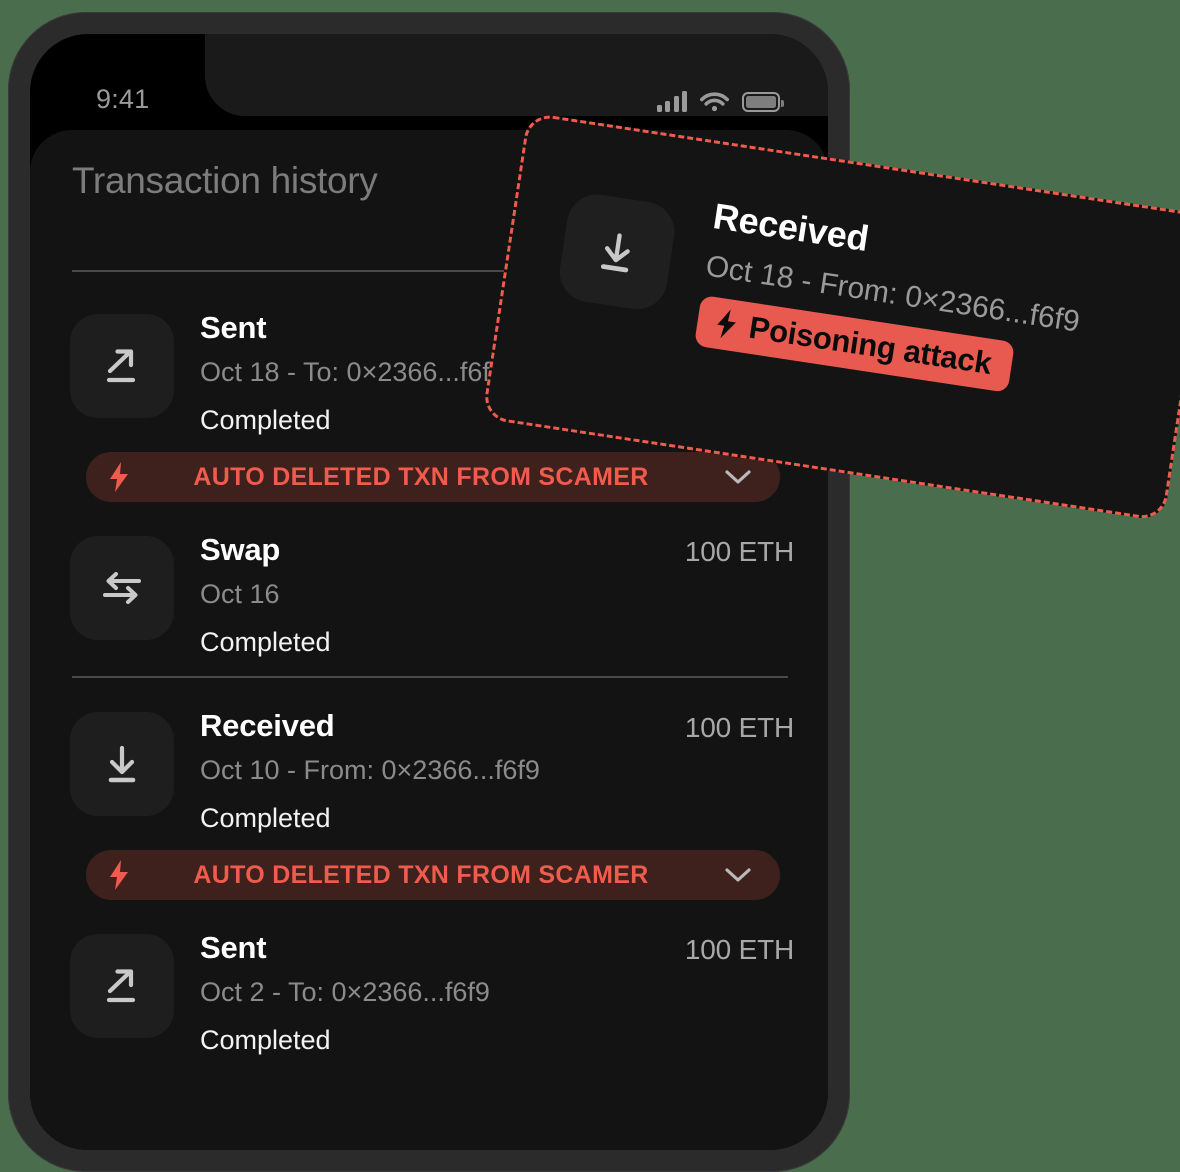 The height and width of the screenshot is (1172, 1180). Describe the element at coordinates (225, 180) in the screenshot. I see `page-title: Transaction history` at that location.